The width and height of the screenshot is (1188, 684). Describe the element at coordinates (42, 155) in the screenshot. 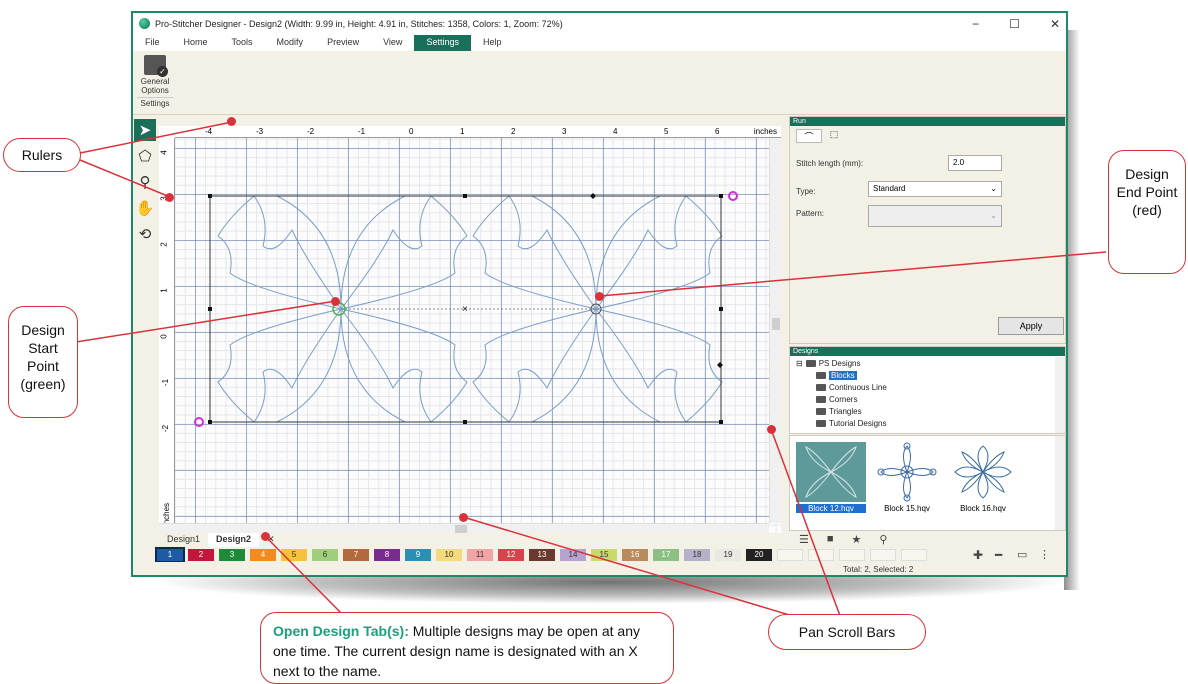

I see `callout-rulers: Rulers` at that location.